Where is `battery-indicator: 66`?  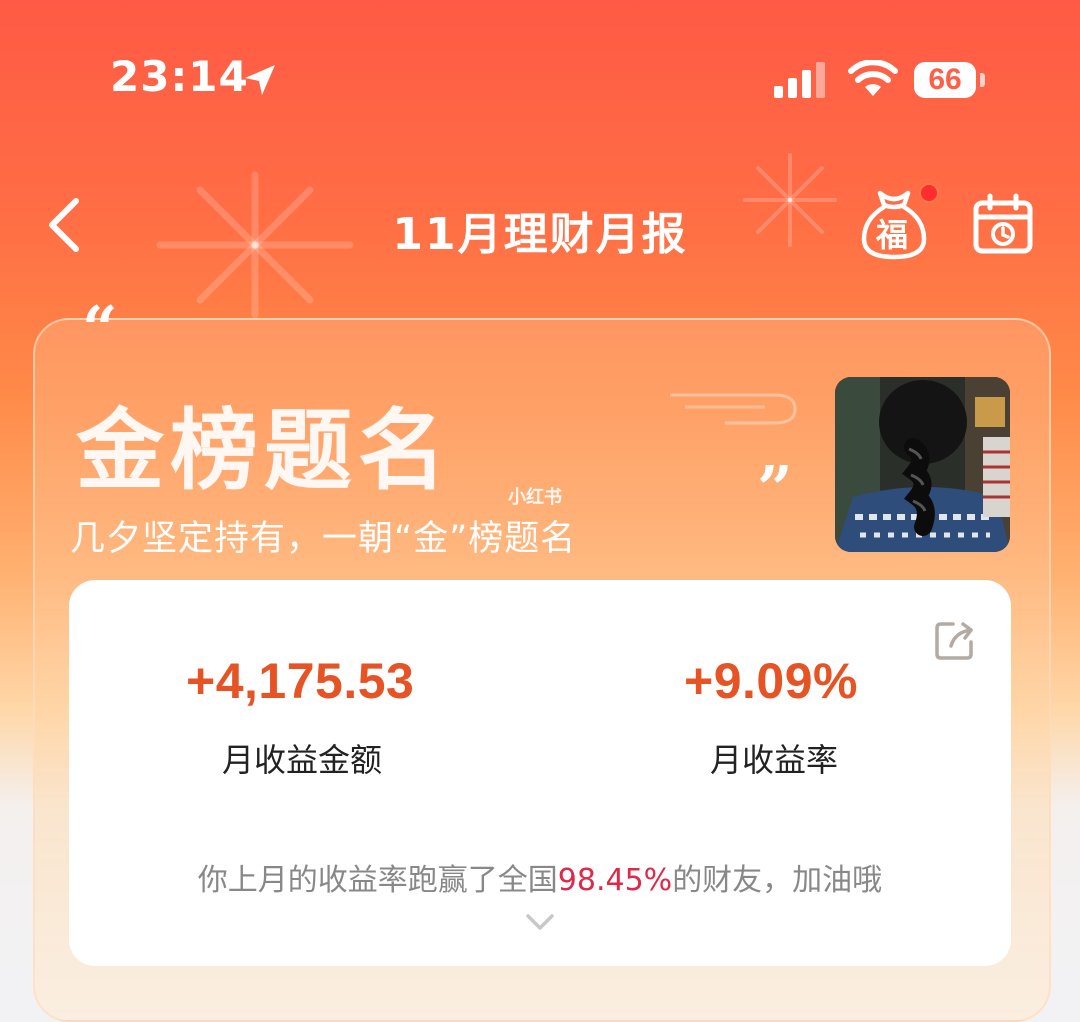 battery-indicator: 66 is located at coordinates (945, 80).